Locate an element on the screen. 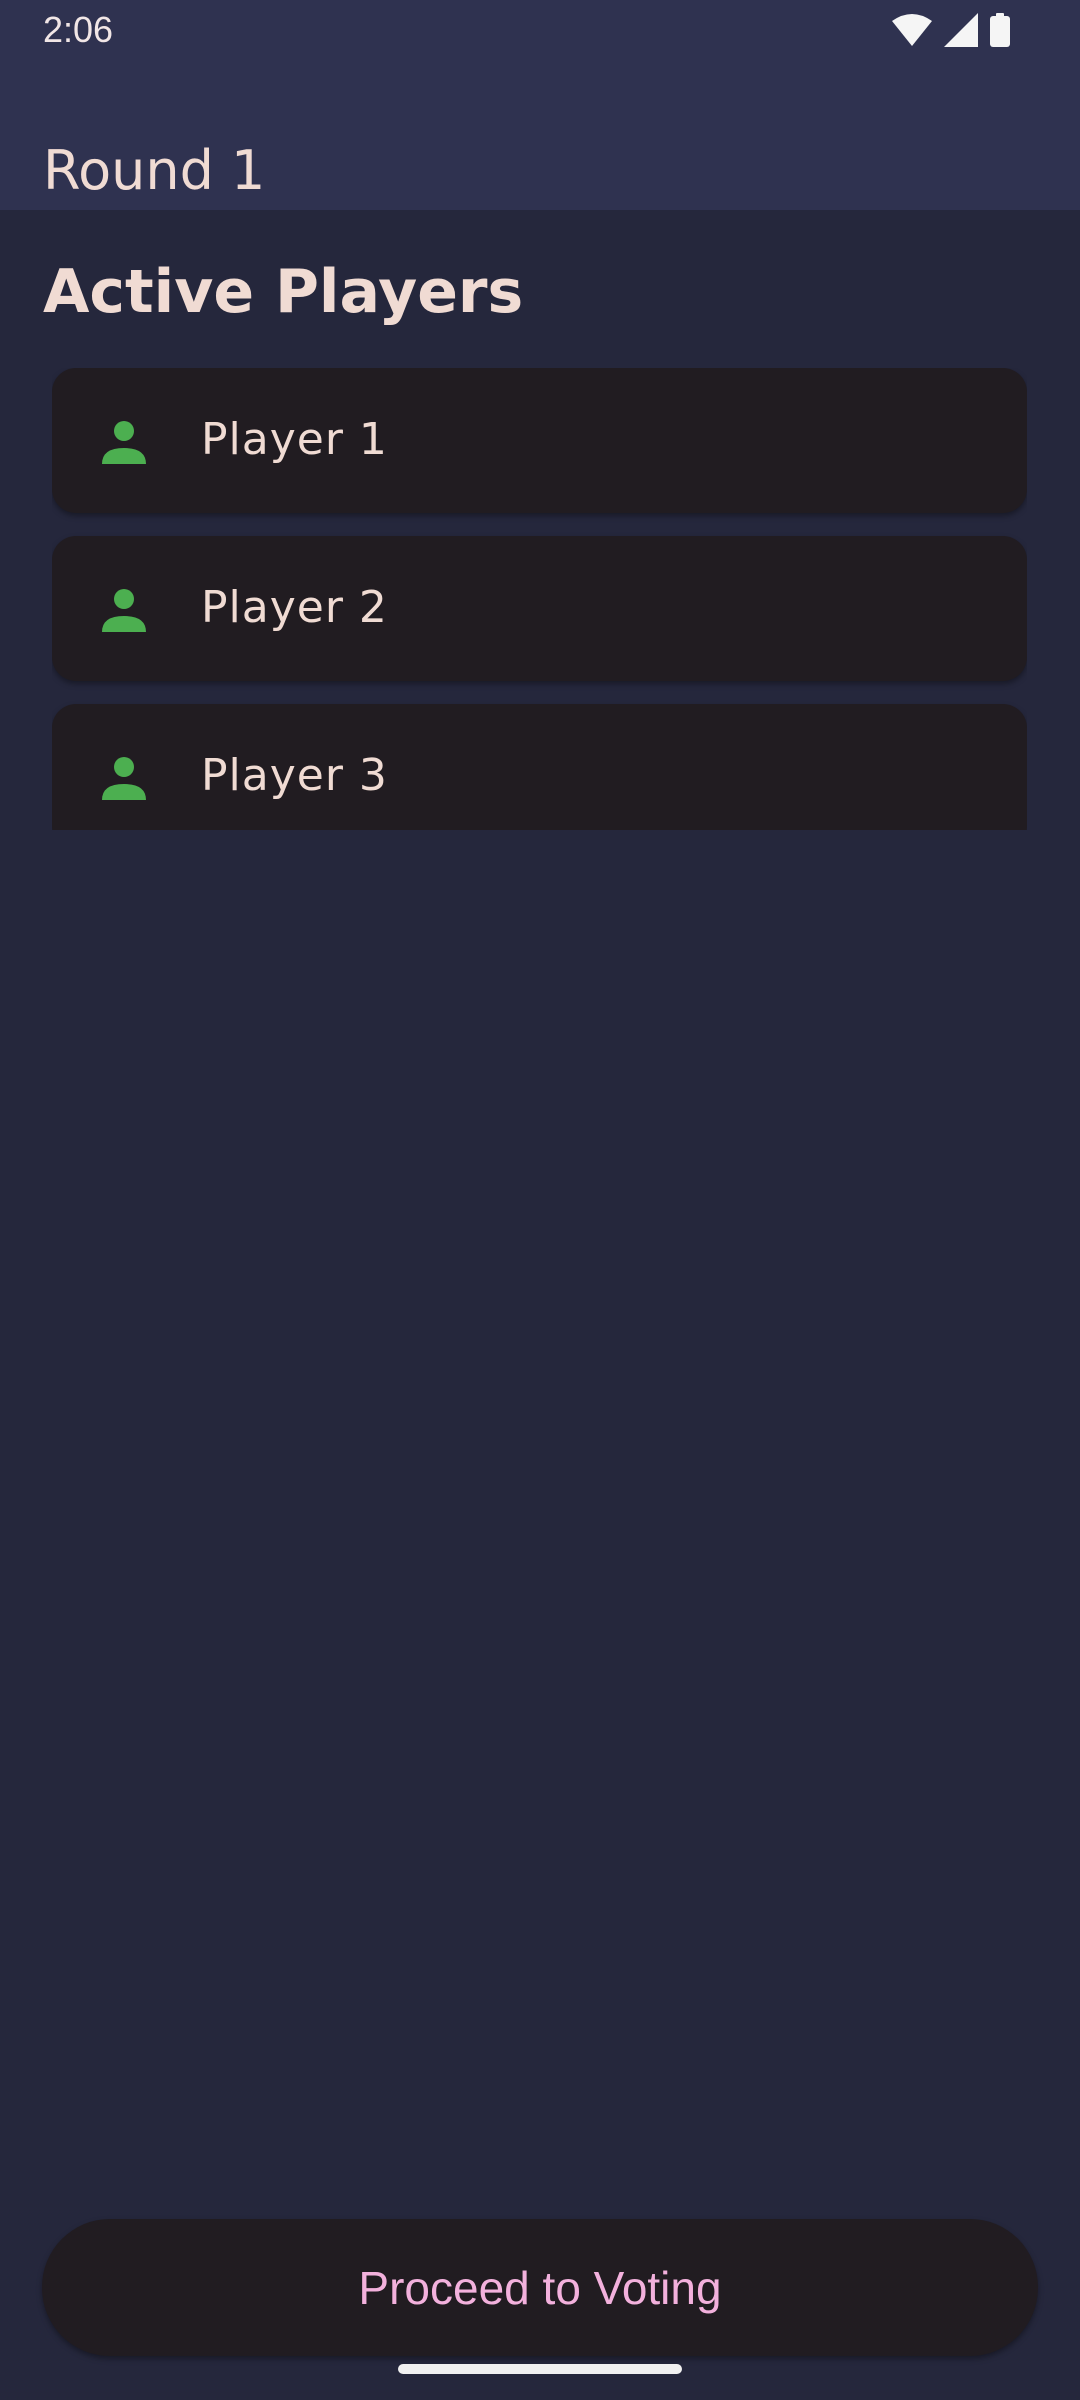  battery-icon is located at coordinates (1000, 30).